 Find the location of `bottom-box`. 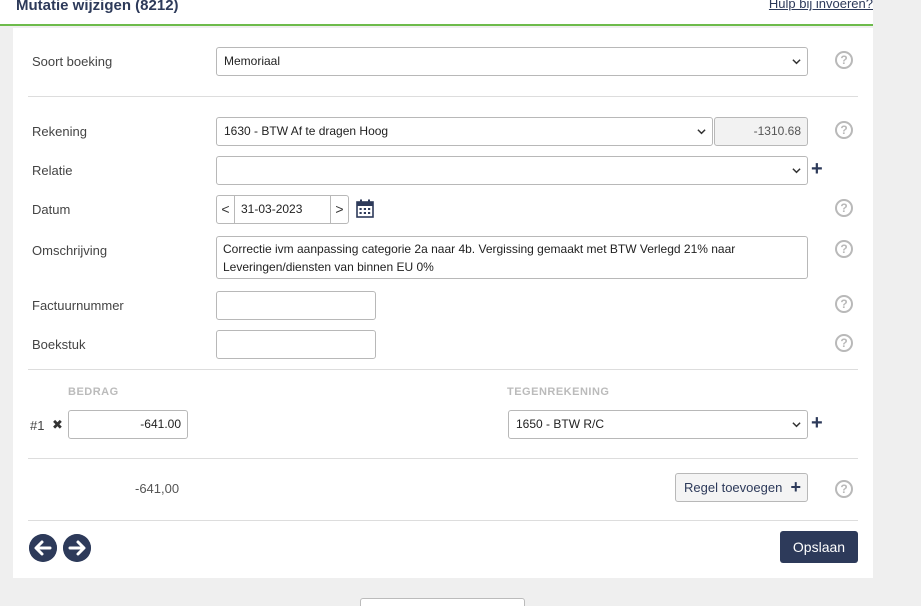

bottom-box is located at coordinates (442, 602).